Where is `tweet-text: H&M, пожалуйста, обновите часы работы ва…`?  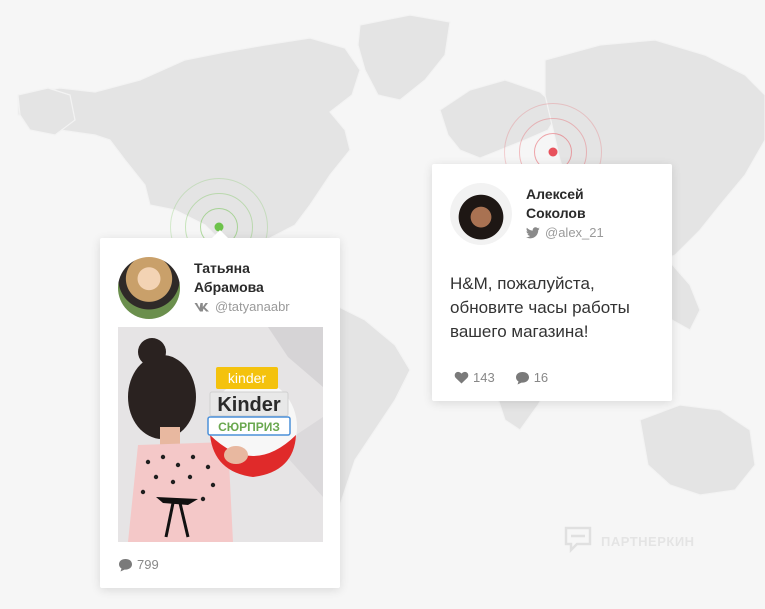
tweet-text: H&M, пожалуйста, обновите часы работы ва… is located at coordinates (540, 307).